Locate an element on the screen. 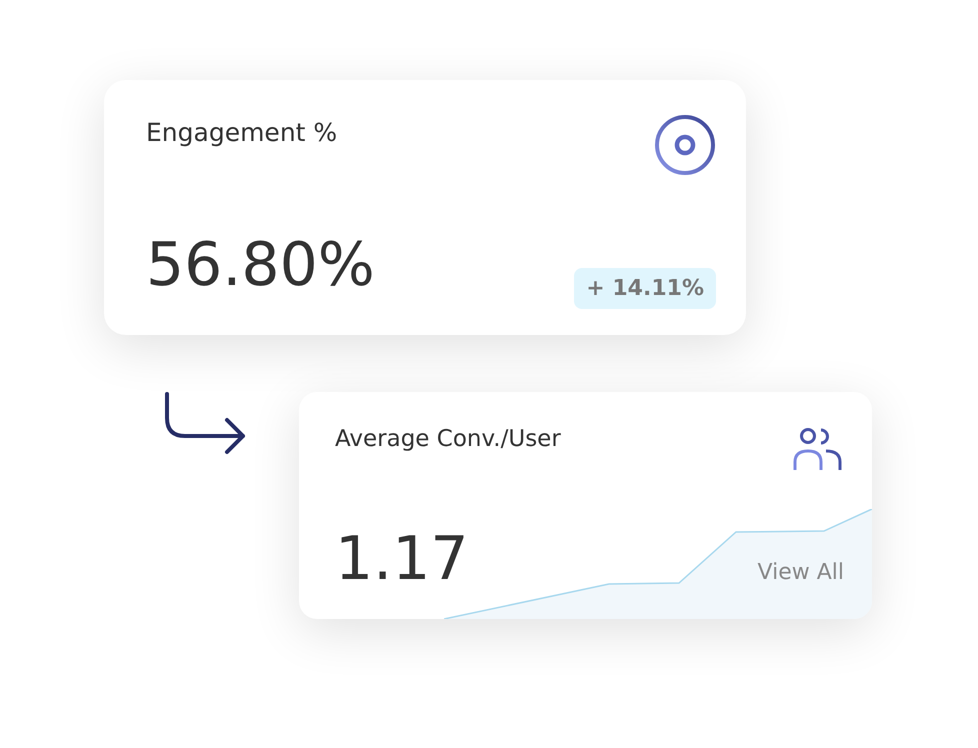  metric-value: 1.17 is located at coordinates (402, 559).